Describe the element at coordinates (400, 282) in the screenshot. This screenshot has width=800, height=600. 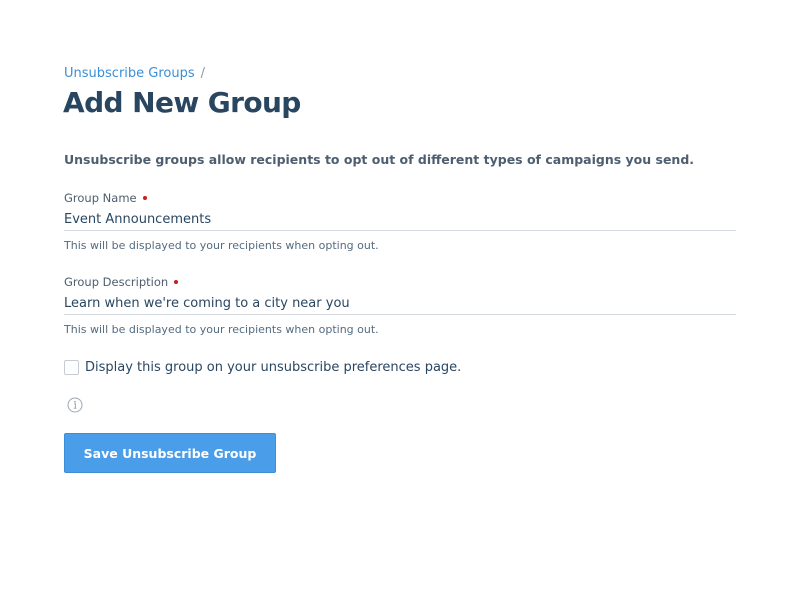
I see `group-description-label: Group Description` at that location.